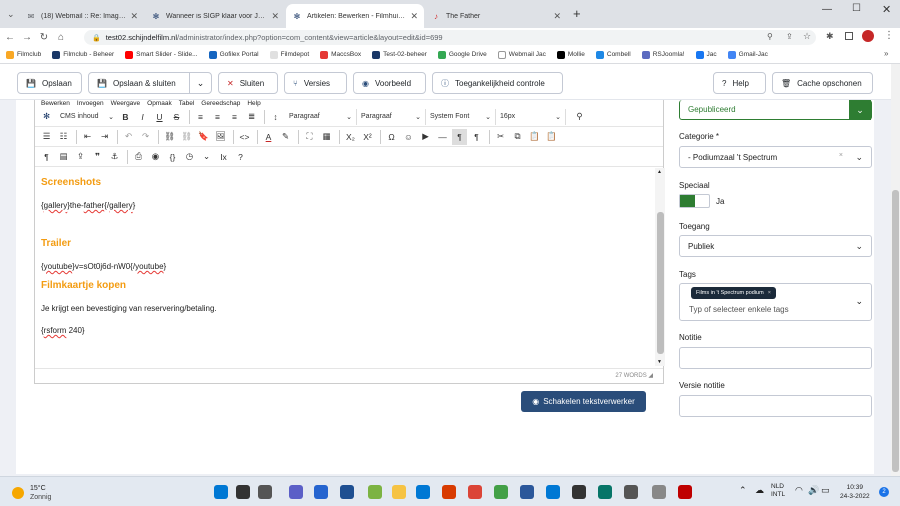 Image resolution: width=900 pixels, height=506 pixels. What do you see at coordinates (217, 117) in the screenshot?
I see `align-center-icon: ≡` at bounding box center [217, 117].